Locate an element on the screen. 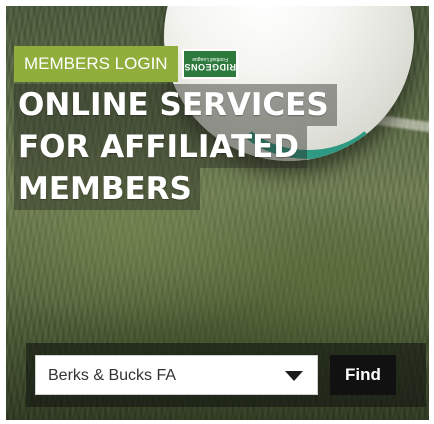 The width and height of the screenshot is (434, 424). ridgeons-sponsor-logo: RIDGEONS Football League is located at coordinates (209, 64).